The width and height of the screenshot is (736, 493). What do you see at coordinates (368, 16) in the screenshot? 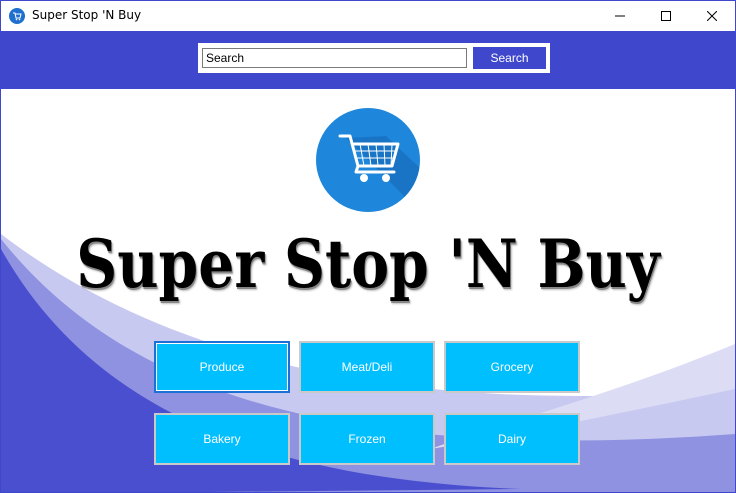
I see `title-bar: Super Stop 'N Buy` at bounding box center [368, 16].